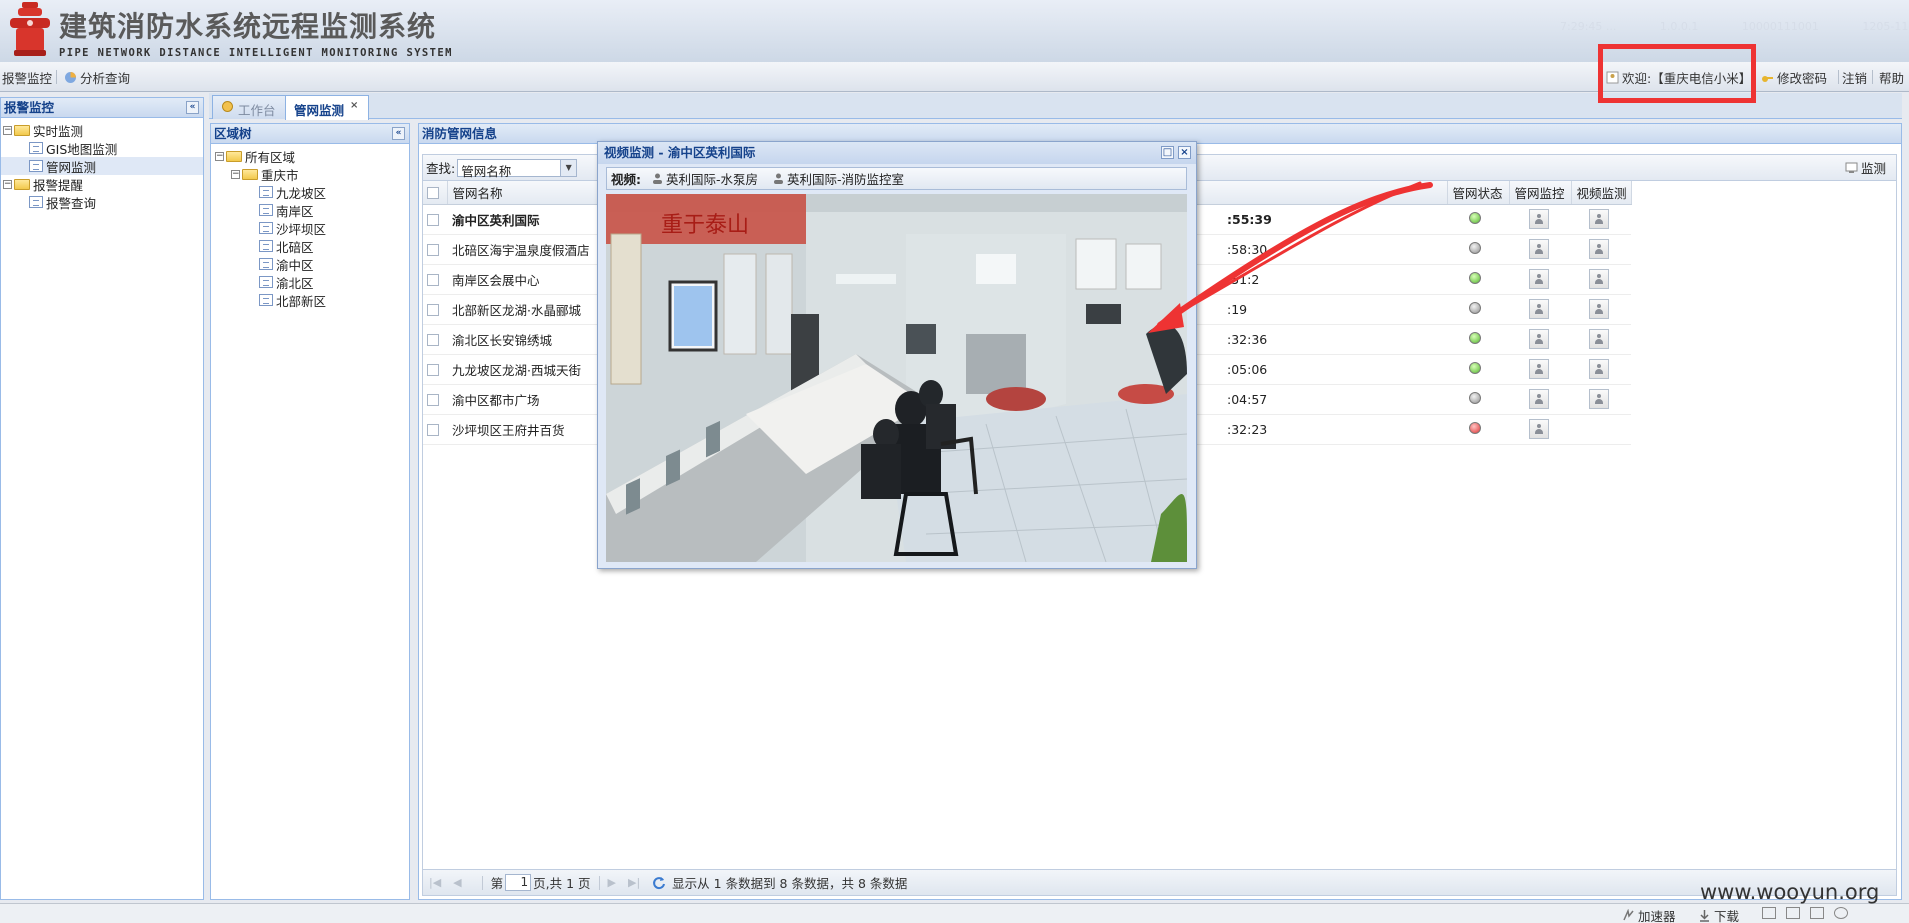 The image size is (1909, 923). Describe the element at coordinates (280, 175) in the screenshot. I see `region-node-label: 重庆市` at that location.